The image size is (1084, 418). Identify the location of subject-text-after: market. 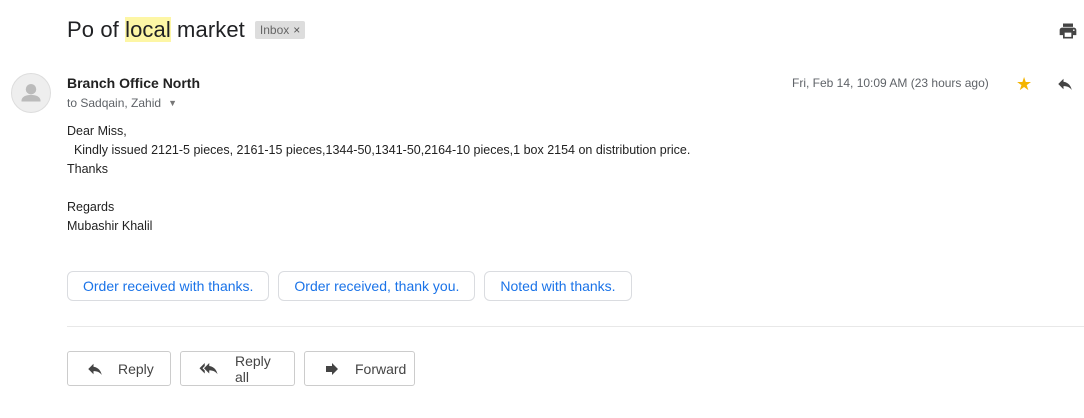
(207, 29).